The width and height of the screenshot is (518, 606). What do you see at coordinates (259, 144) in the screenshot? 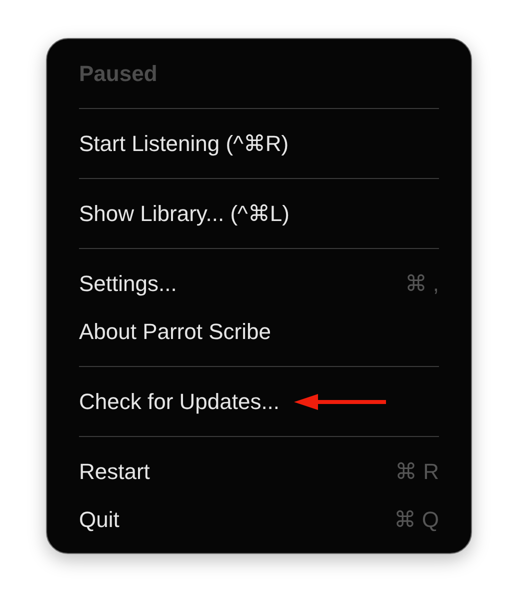
I see `menu-item: Start Listening (^⌘R)` at bounding box center [259, 144].